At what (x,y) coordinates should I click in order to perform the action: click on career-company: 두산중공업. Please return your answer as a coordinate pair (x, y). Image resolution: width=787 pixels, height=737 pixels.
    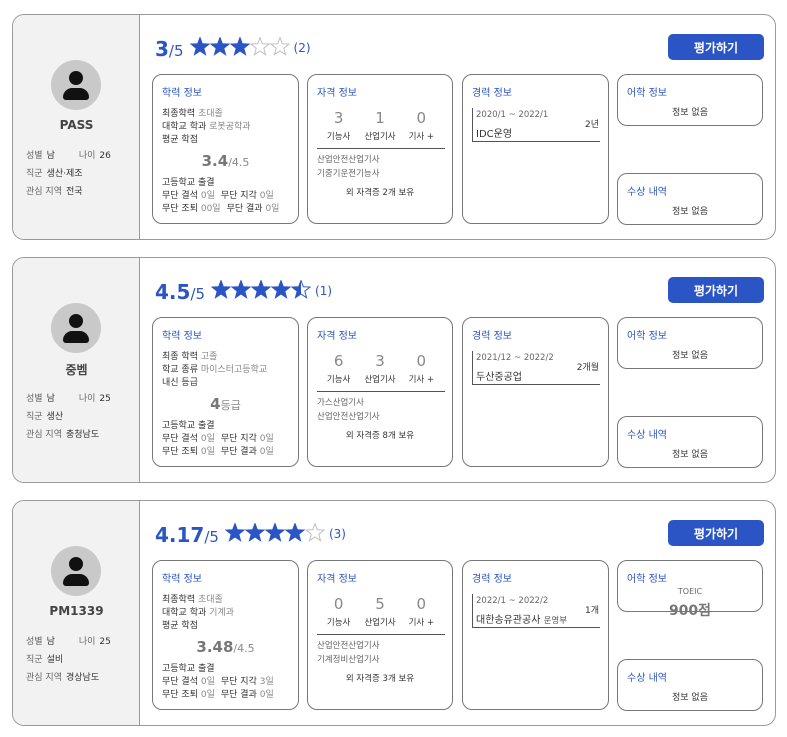
    Looking at the image, I should click on (499, 377).